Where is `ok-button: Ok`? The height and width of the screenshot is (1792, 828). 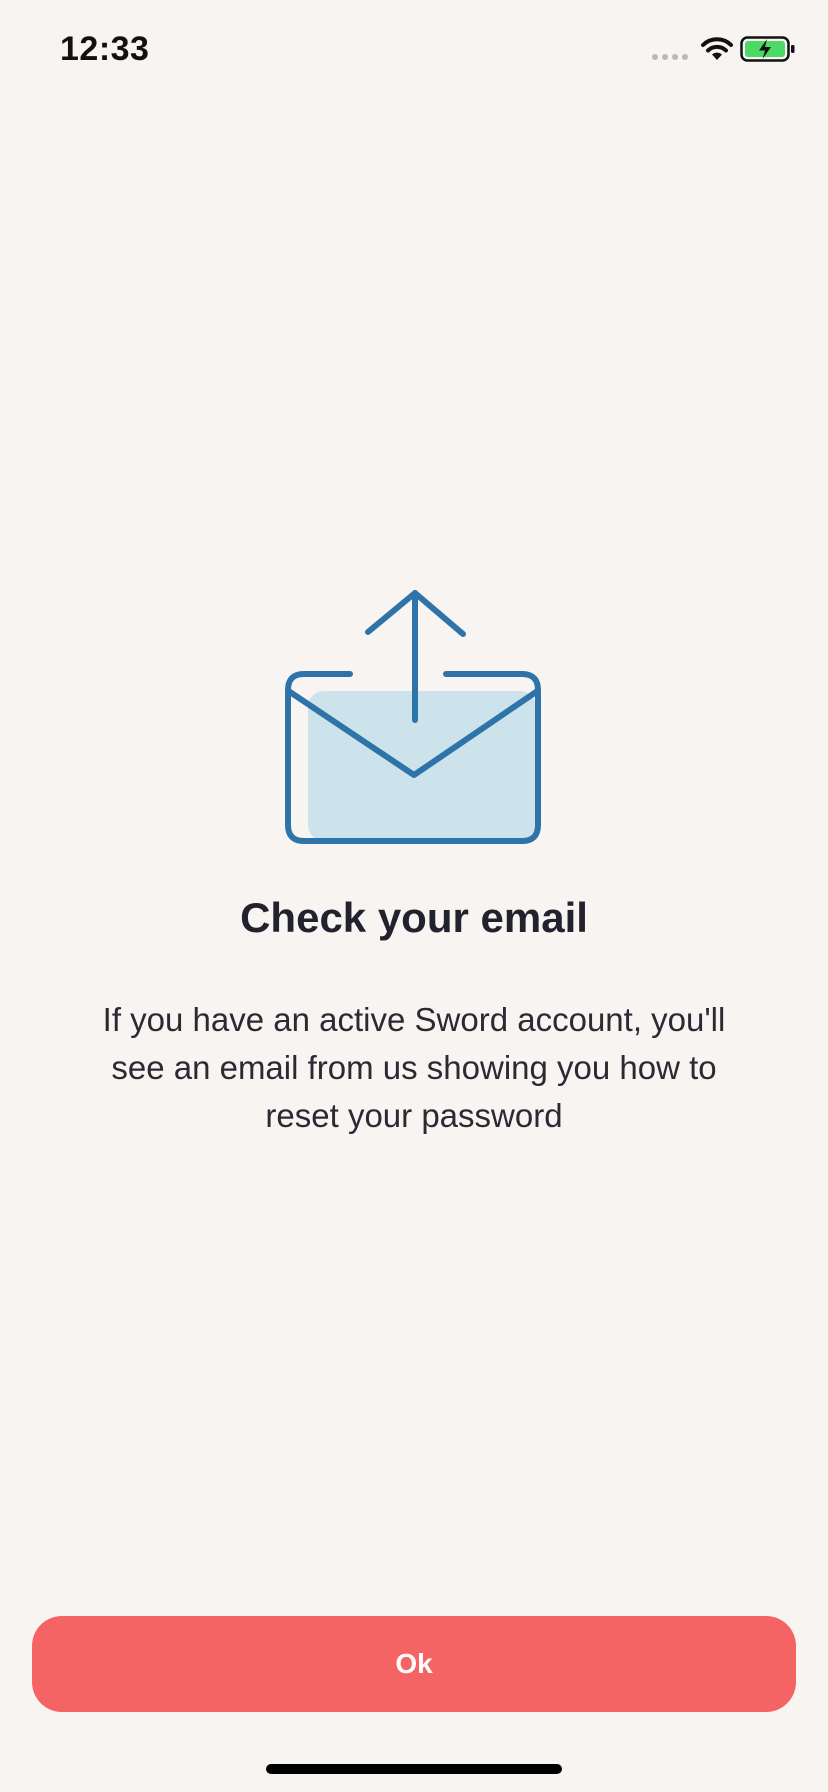 ok-button: Ok is located at coordinates (414, 1664).